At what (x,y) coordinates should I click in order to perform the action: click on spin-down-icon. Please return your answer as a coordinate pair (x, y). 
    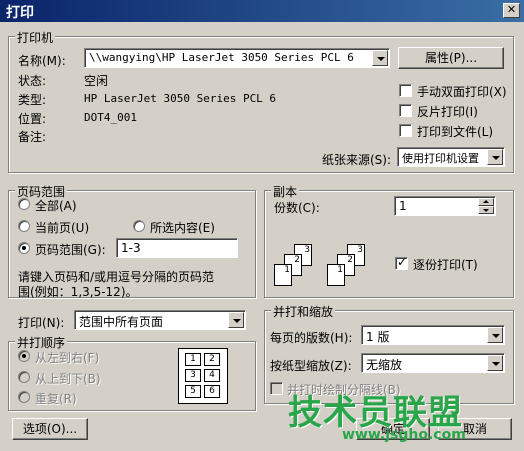
    Looking at the image, I should click on (486, 210).